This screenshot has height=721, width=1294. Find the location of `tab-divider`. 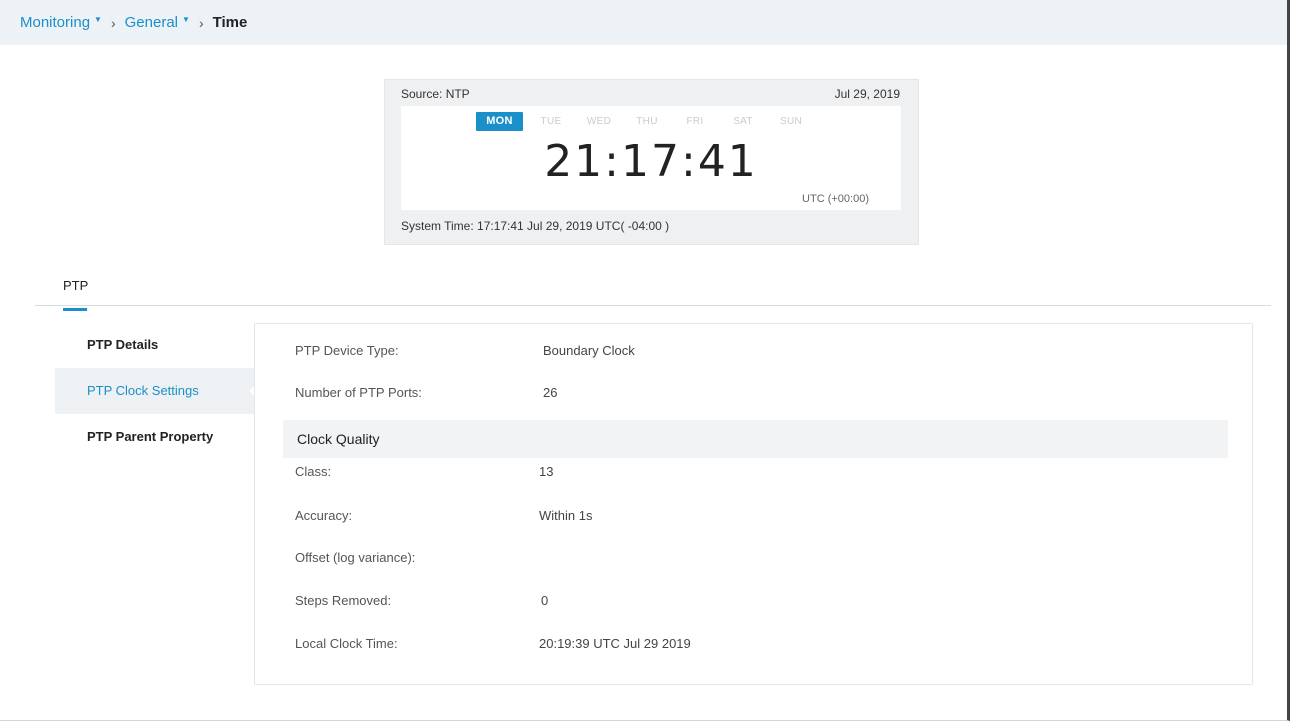

tab-divider is located at coordinates (653, 305).